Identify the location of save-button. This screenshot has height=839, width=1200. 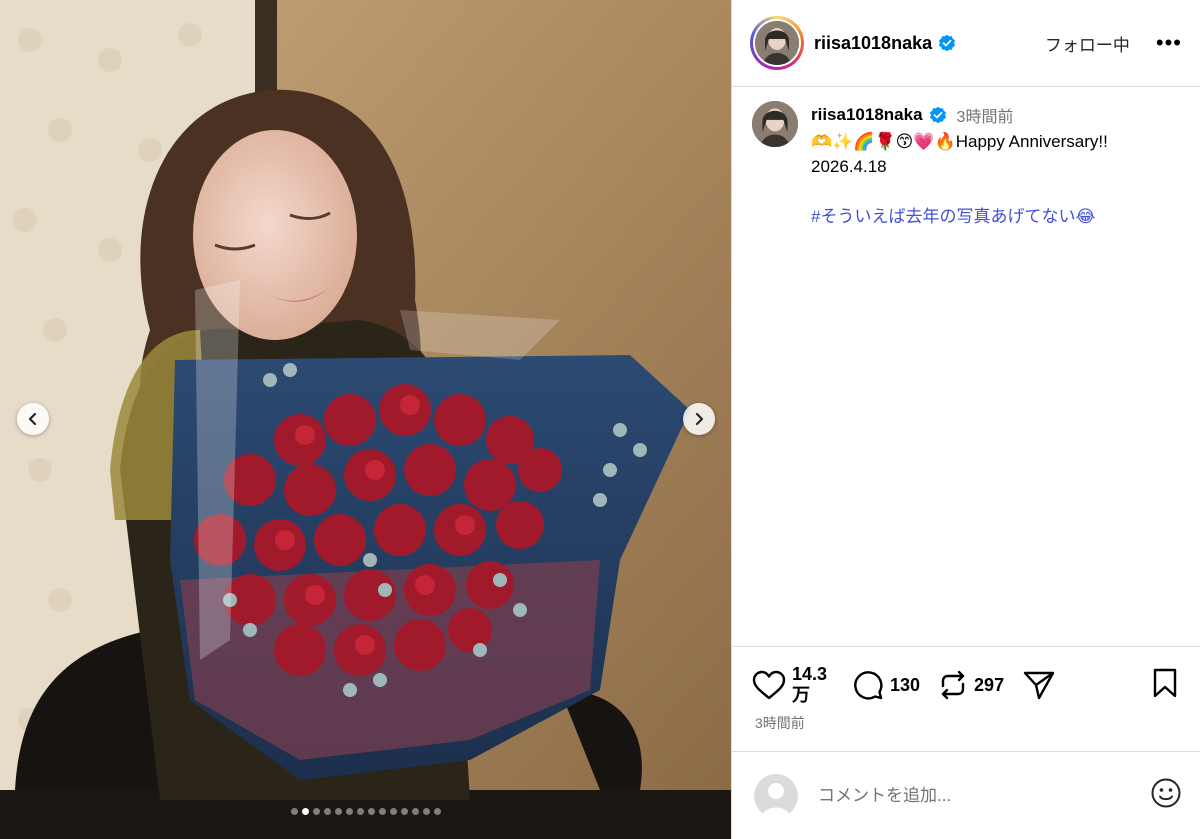
(1165, 685).